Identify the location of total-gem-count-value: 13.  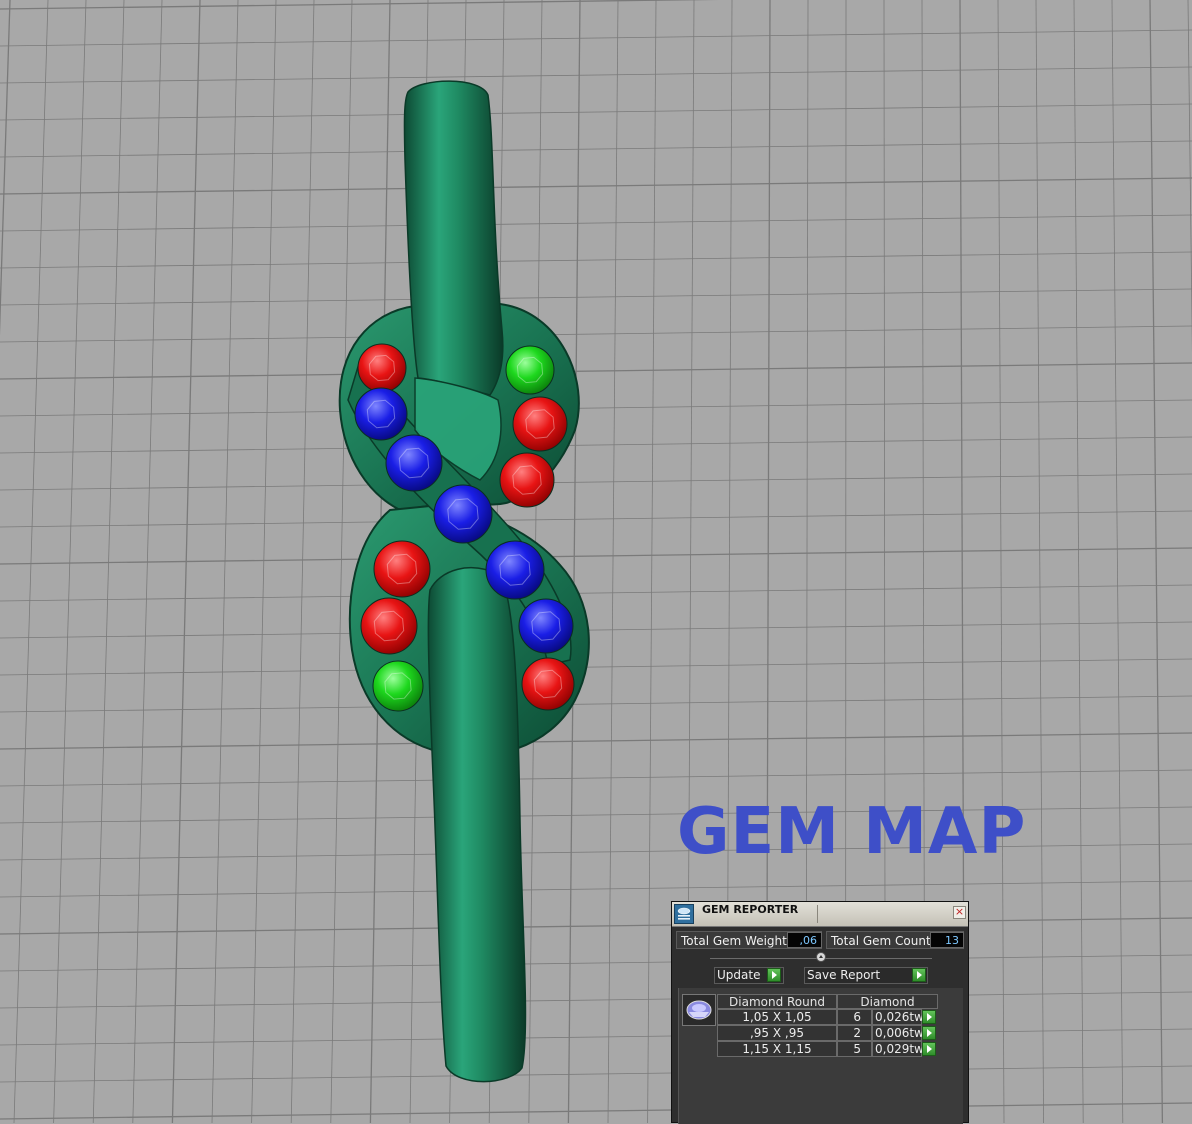
(947, 940).